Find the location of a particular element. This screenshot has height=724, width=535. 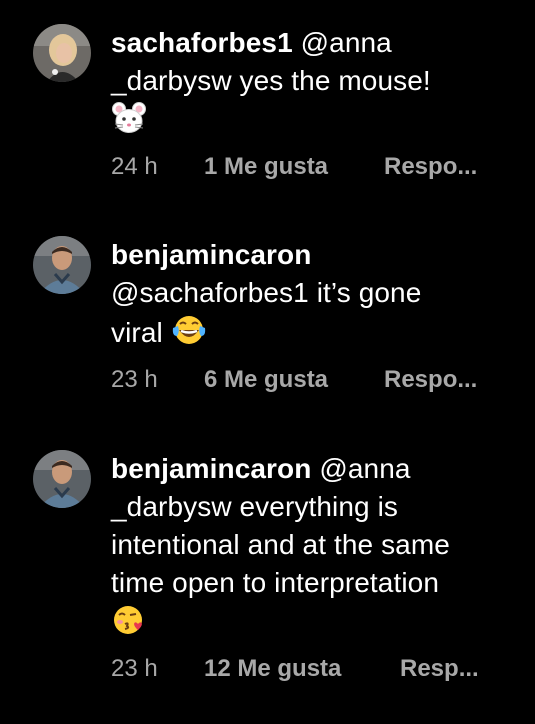

likes-button: 6 Me gusta is located at coordinates (266, 380).